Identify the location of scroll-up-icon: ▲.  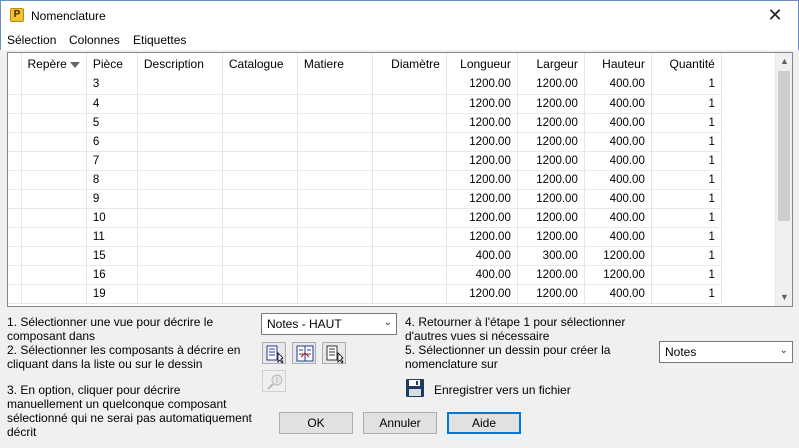
(784, 61).